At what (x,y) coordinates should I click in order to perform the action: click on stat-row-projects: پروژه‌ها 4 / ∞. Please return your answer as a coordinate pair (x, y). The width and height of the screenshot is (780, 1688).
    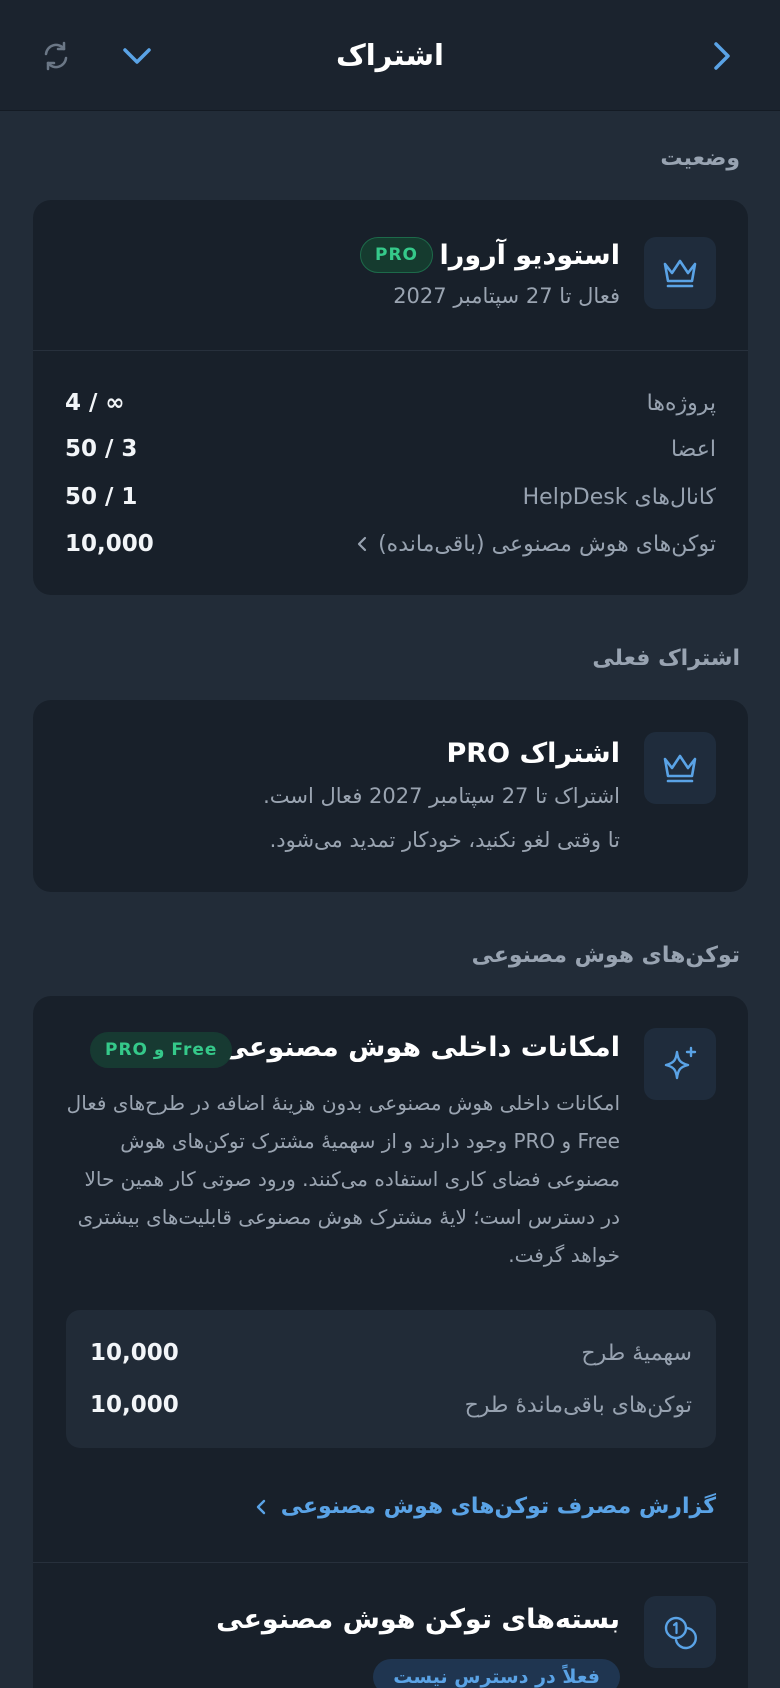
    Looking at the image, I should click on (390, 403).